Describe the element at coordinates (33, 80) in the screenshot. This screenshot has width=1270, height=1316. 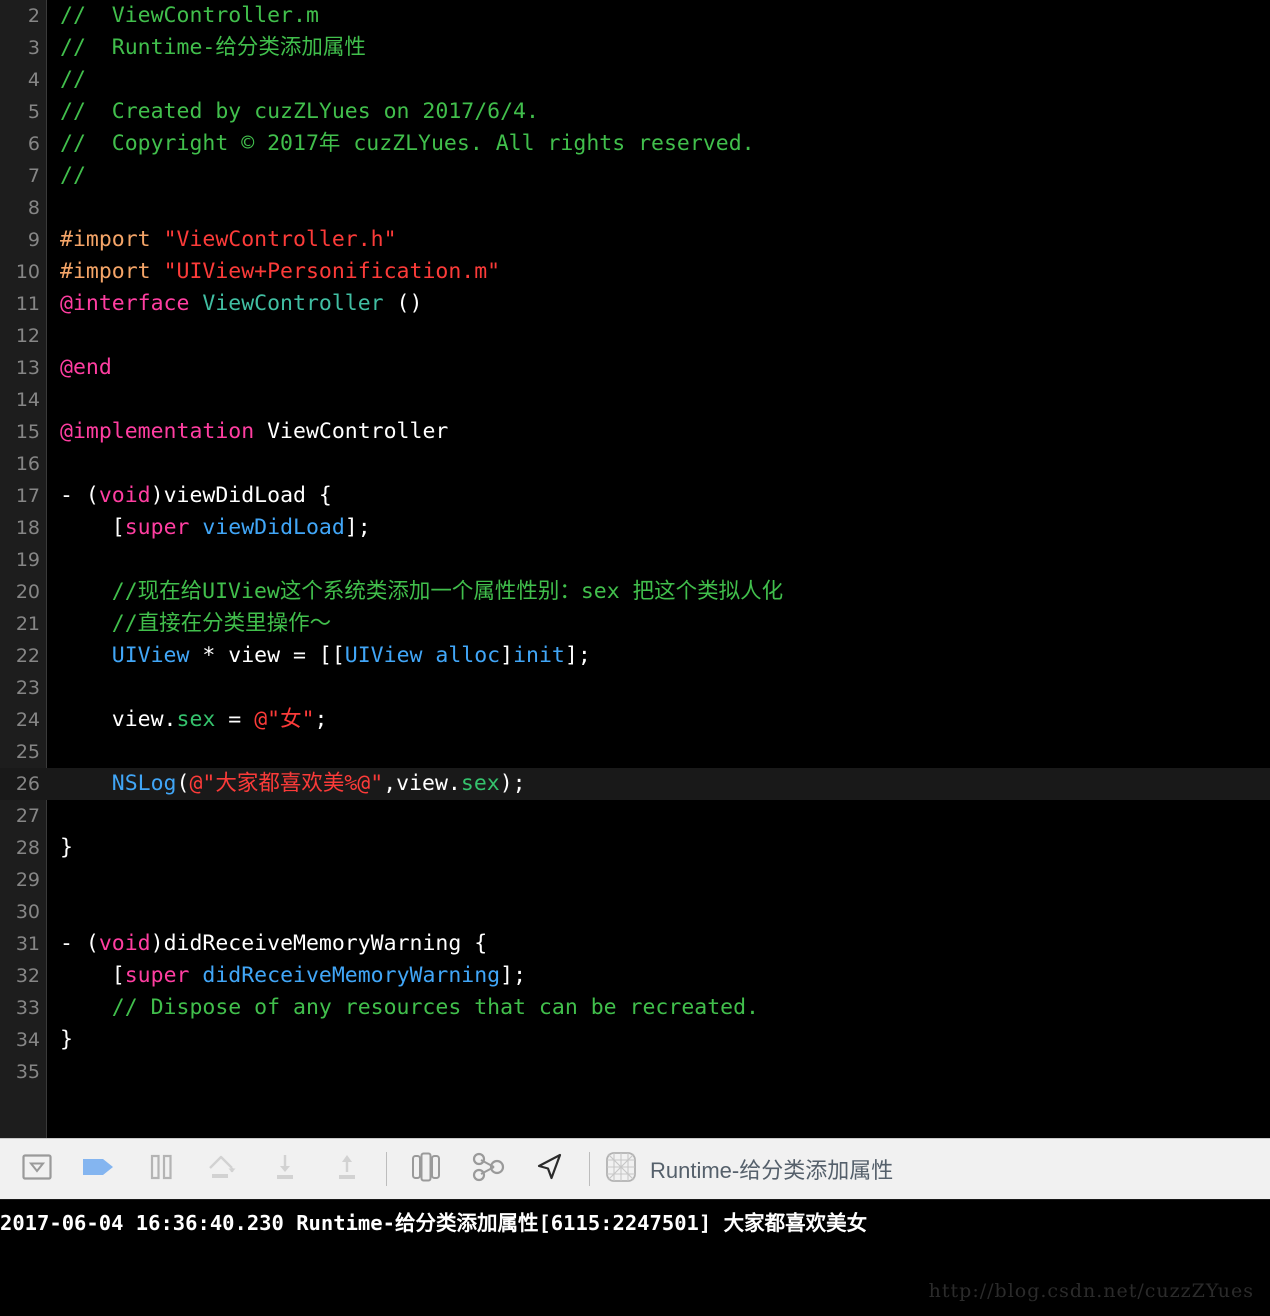
I see `line-number: 4` at that location.